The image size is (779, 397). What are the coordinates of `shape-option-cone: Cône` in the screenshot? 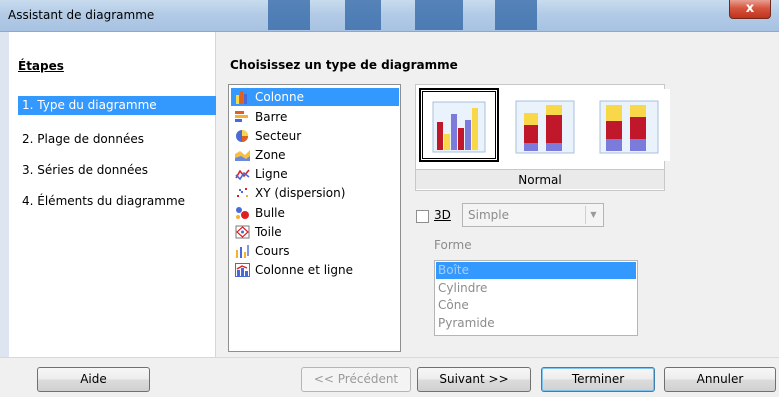 It's located at (536, 305).